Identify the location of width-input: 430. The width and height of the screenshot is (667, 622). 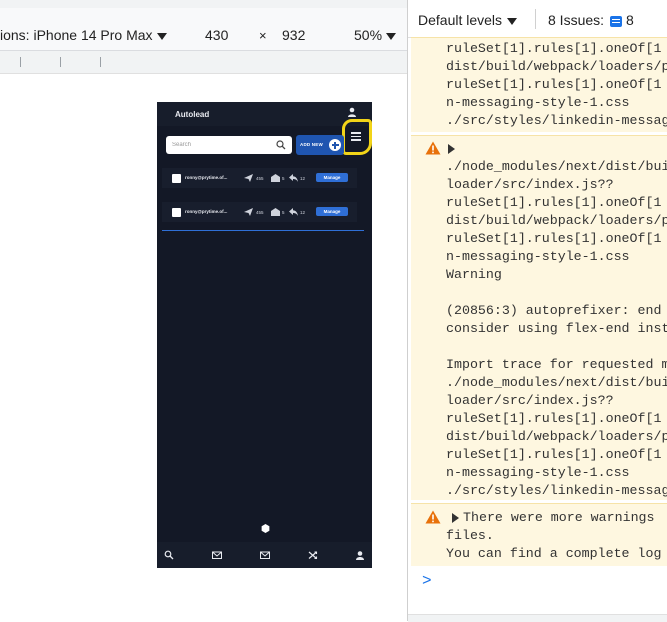
(216, 35).